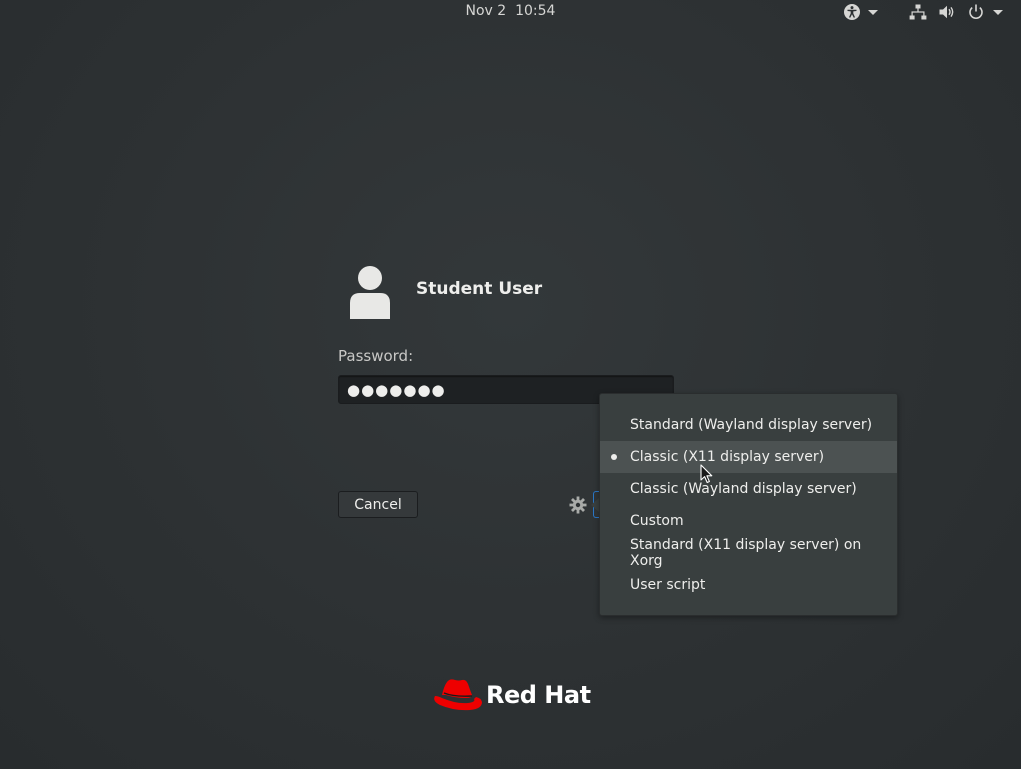 This screenshot has width=1021, height=769. What do you see at coordinates (706, 474) in the screenshot?
I see `mouse-cursor-icon` at bounding box center [706, 474].